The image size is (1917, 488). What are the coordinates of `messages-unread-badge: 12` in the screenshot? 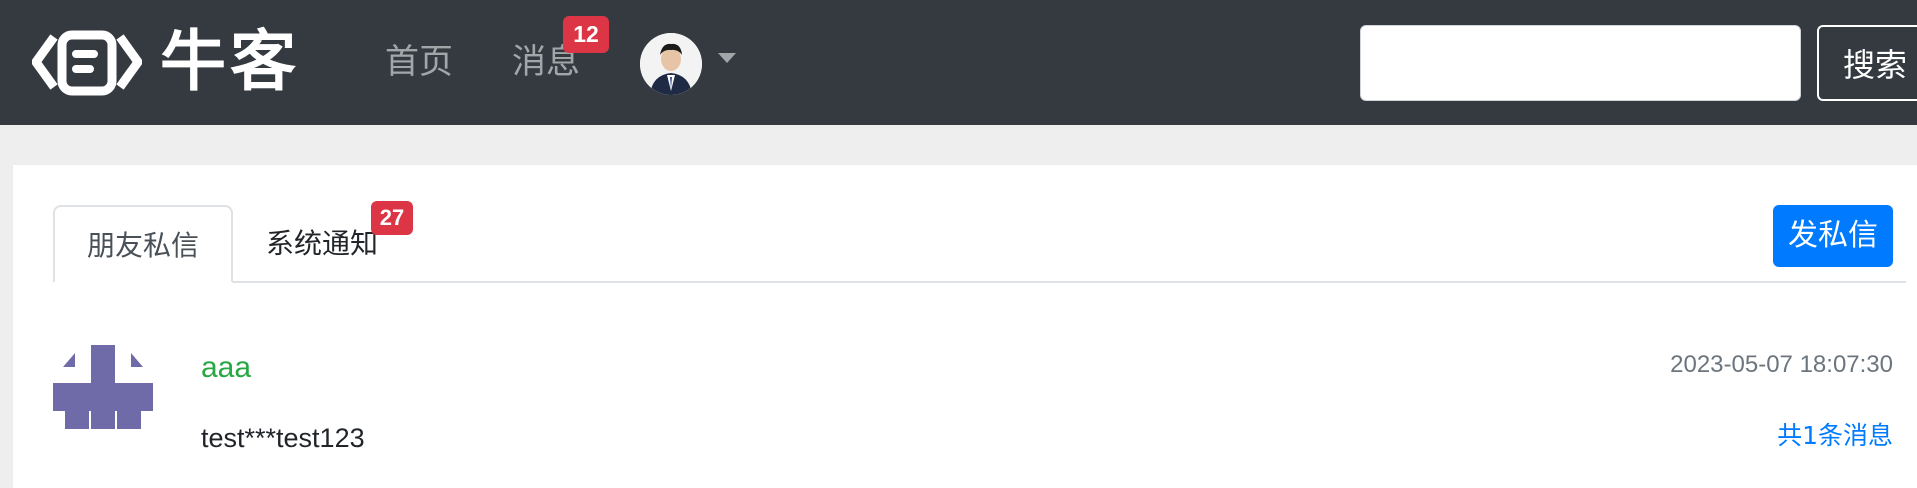 It's located at (586, 34).